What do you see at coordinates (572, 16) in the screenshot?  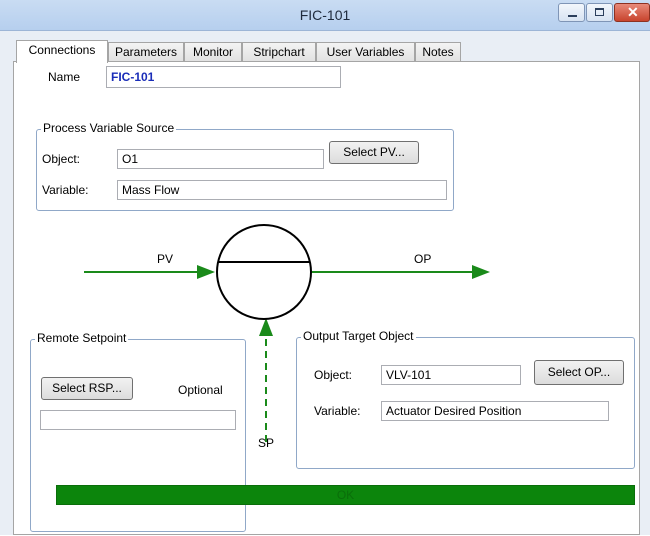 I see `minimize-icon` at bounding box center [572, 16].